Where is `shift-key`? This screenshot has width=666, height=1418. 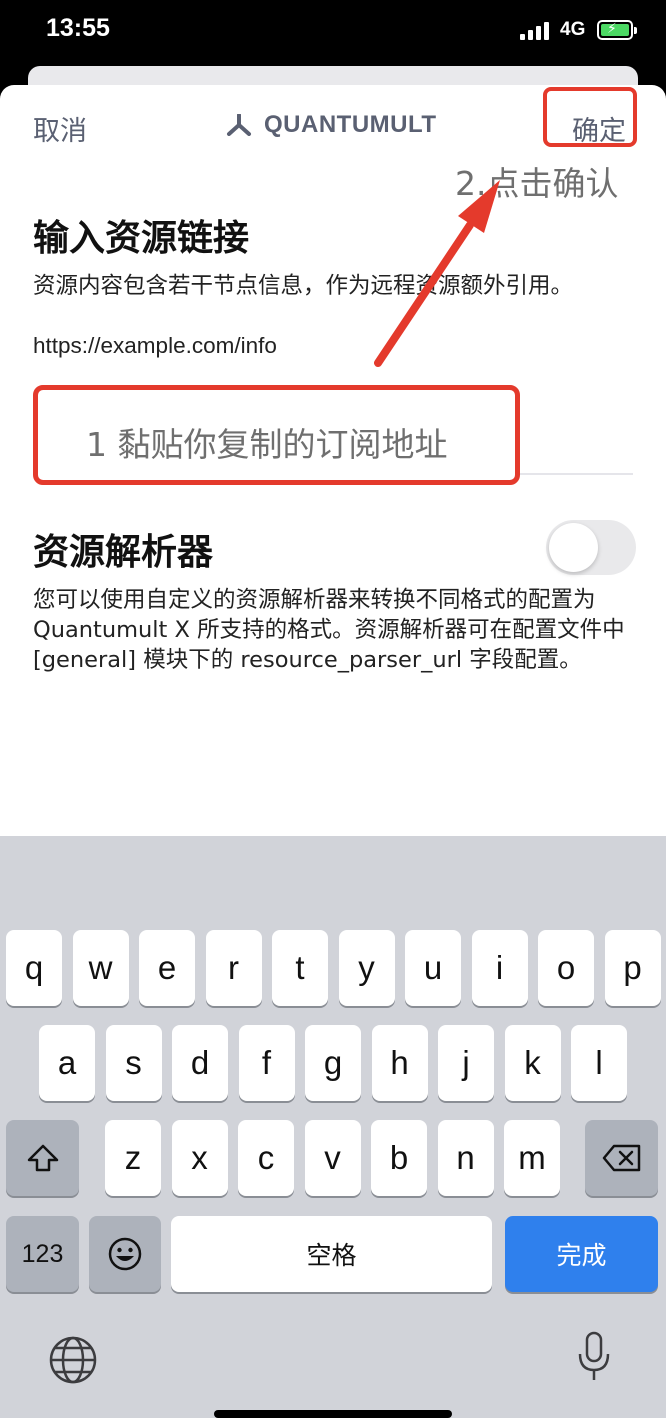
shift-key is located at coordinates (42, 1158).